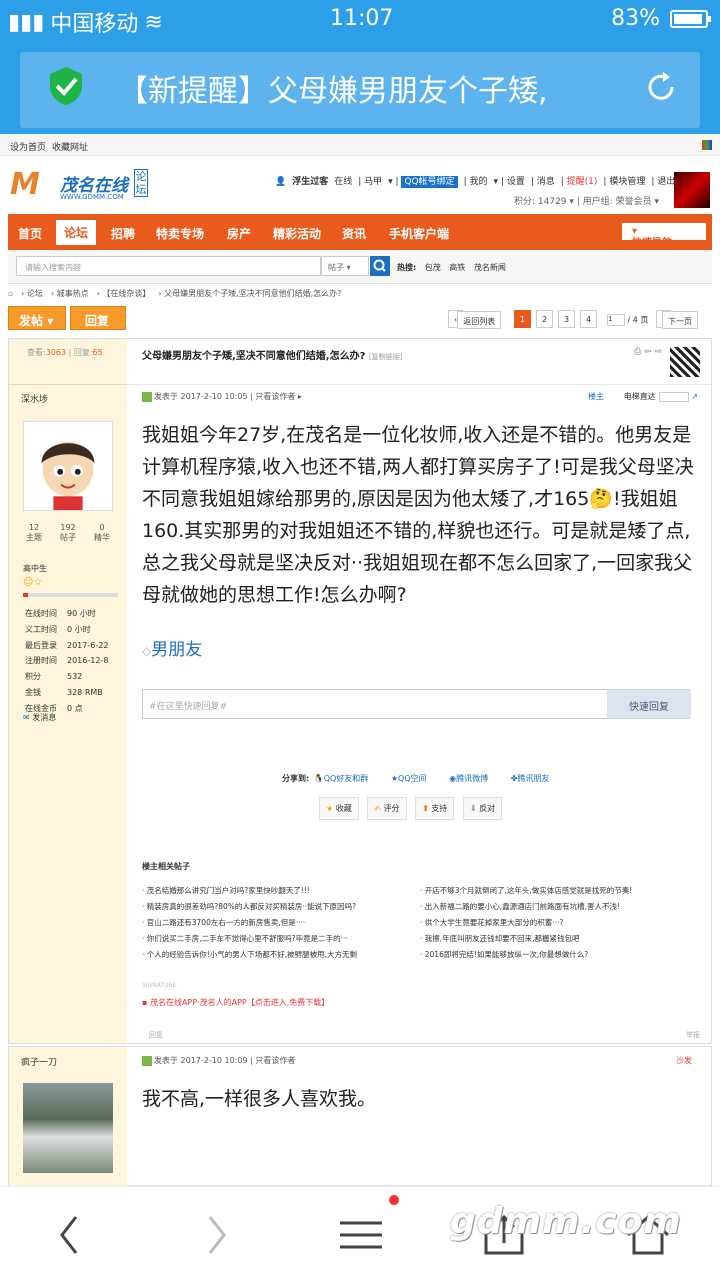 The width and height of the screenshot is (720, 1280). Describe the element at coordinates (419, 233) in the screenshot. I see `nav-mobile: 手机客户端` at that location.